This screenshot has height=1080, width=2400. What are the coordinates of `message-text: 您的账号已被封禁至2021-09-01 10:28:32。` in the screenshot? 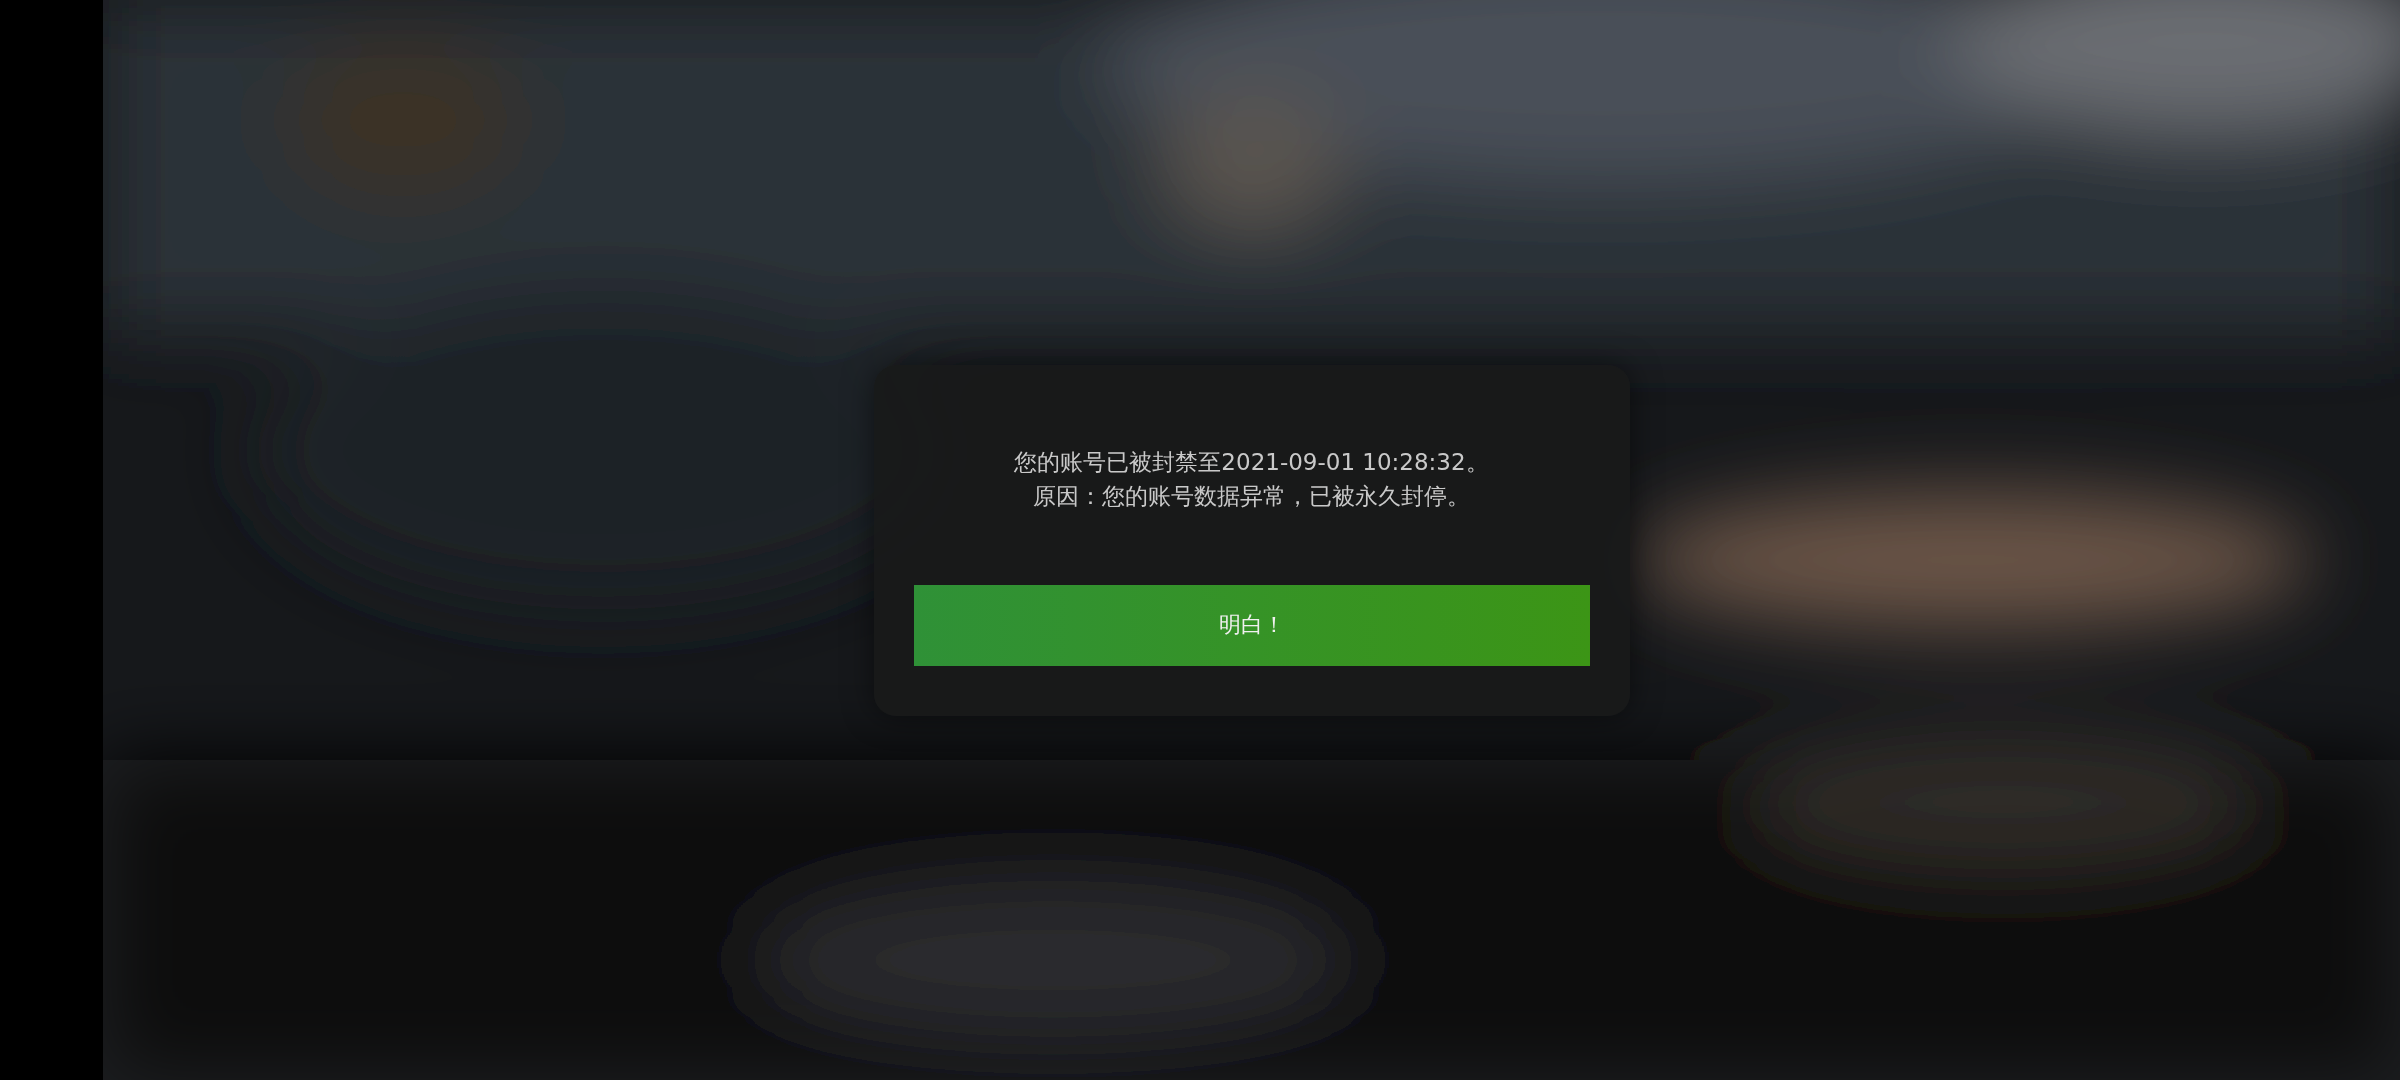 It's located at (1251, 462).